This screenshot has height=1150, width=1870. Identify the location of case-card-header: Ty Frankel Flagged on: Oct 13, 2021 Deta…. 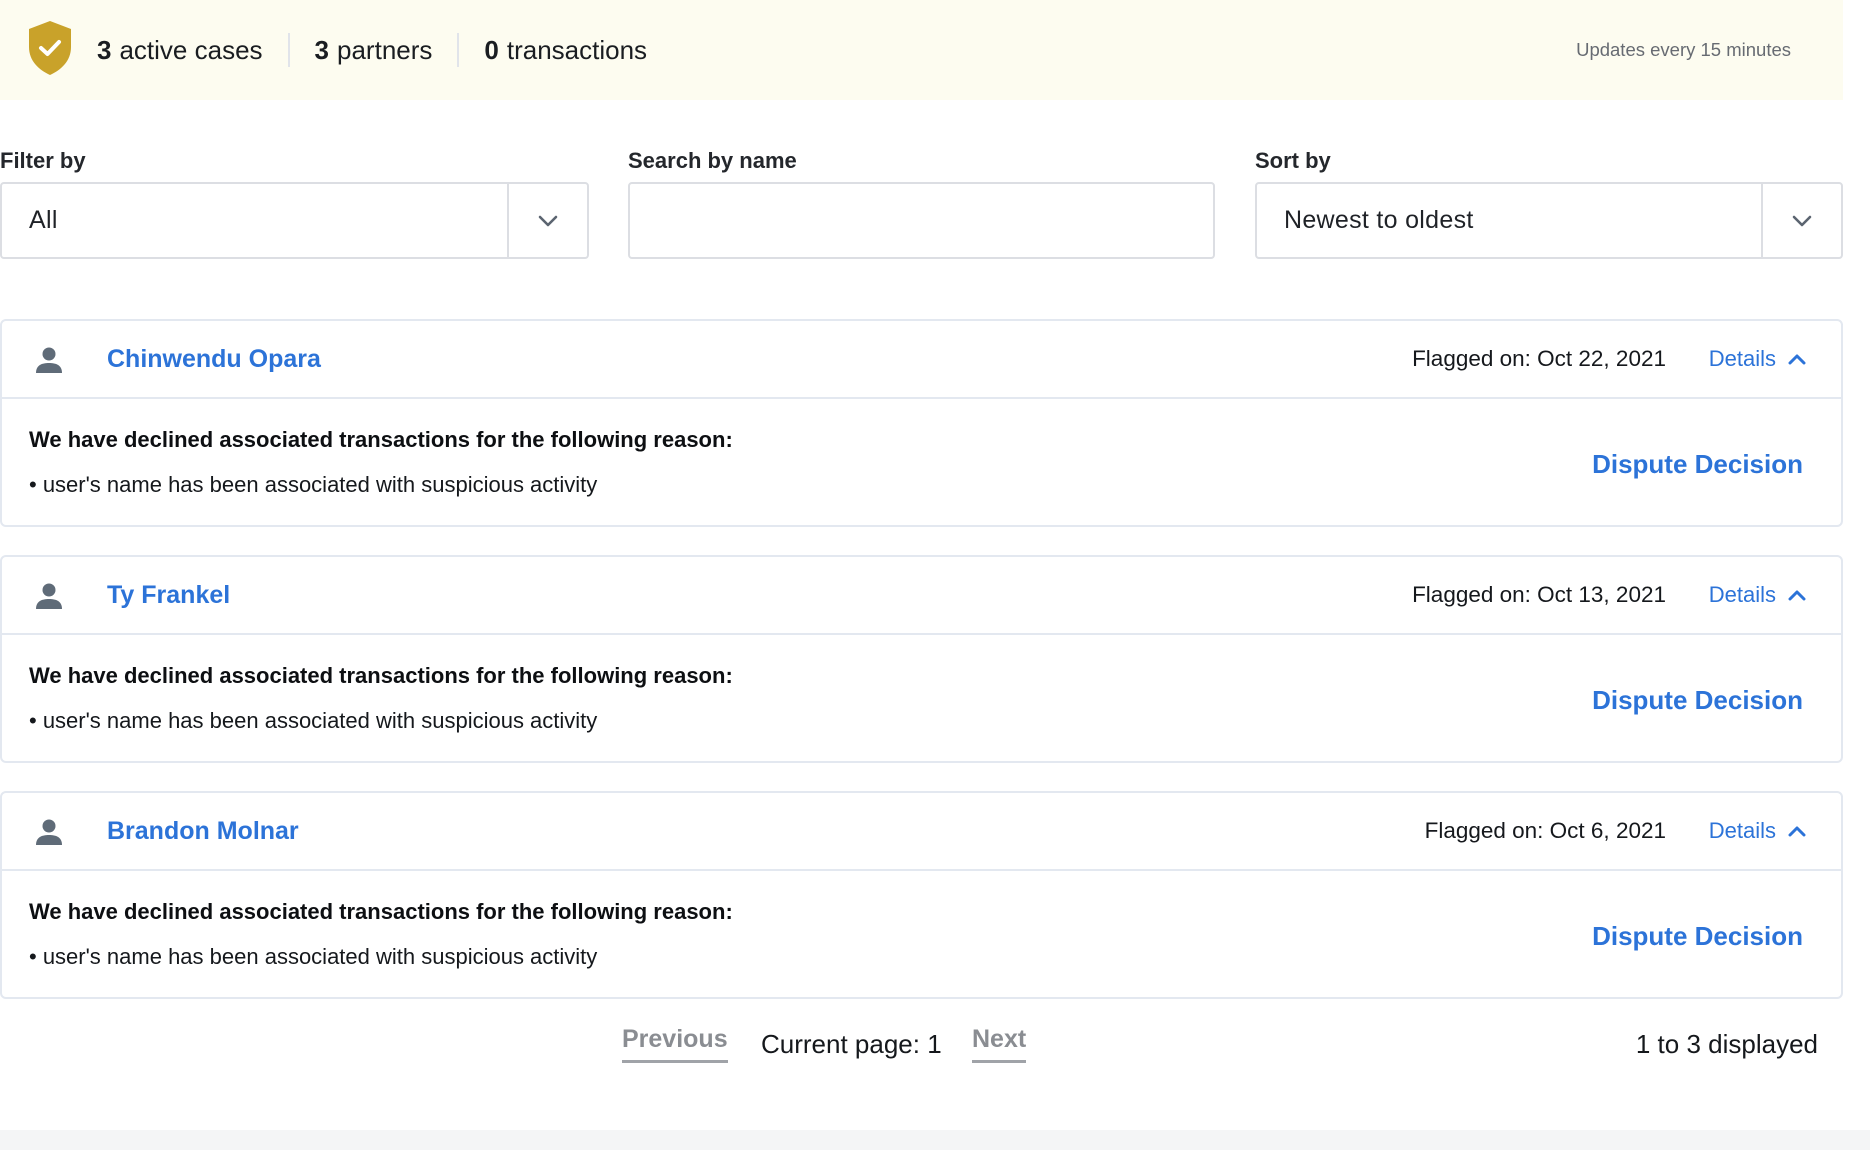
(921, 596).